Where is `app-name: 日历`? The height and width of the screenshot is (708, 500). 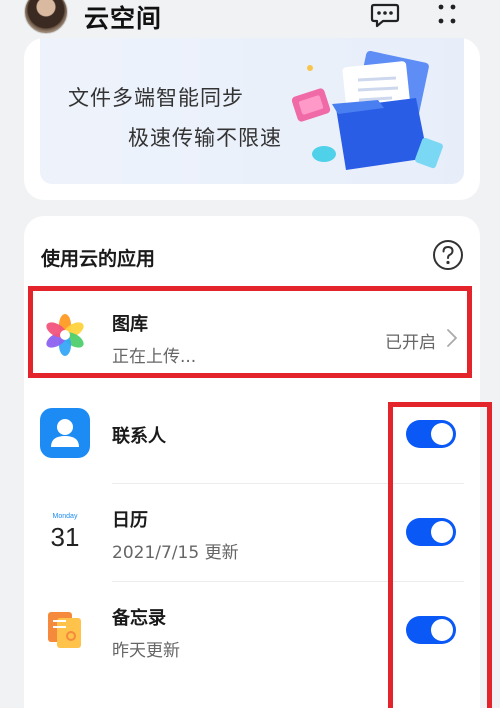 app-name: 日历 is located at coordinates (130, 520).